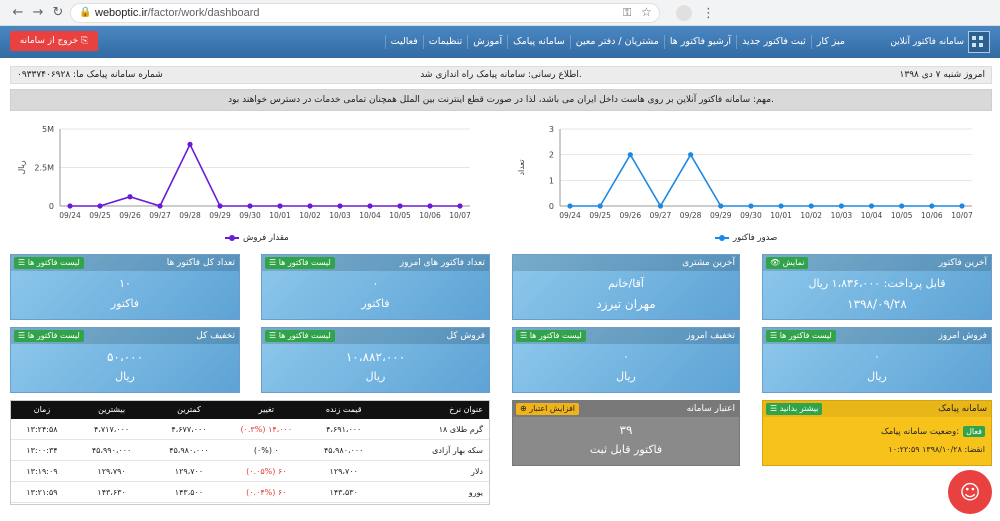  I want to click on table-cell: (۰.۳%) ۱۴،۰۰۰, so click(266, 429).